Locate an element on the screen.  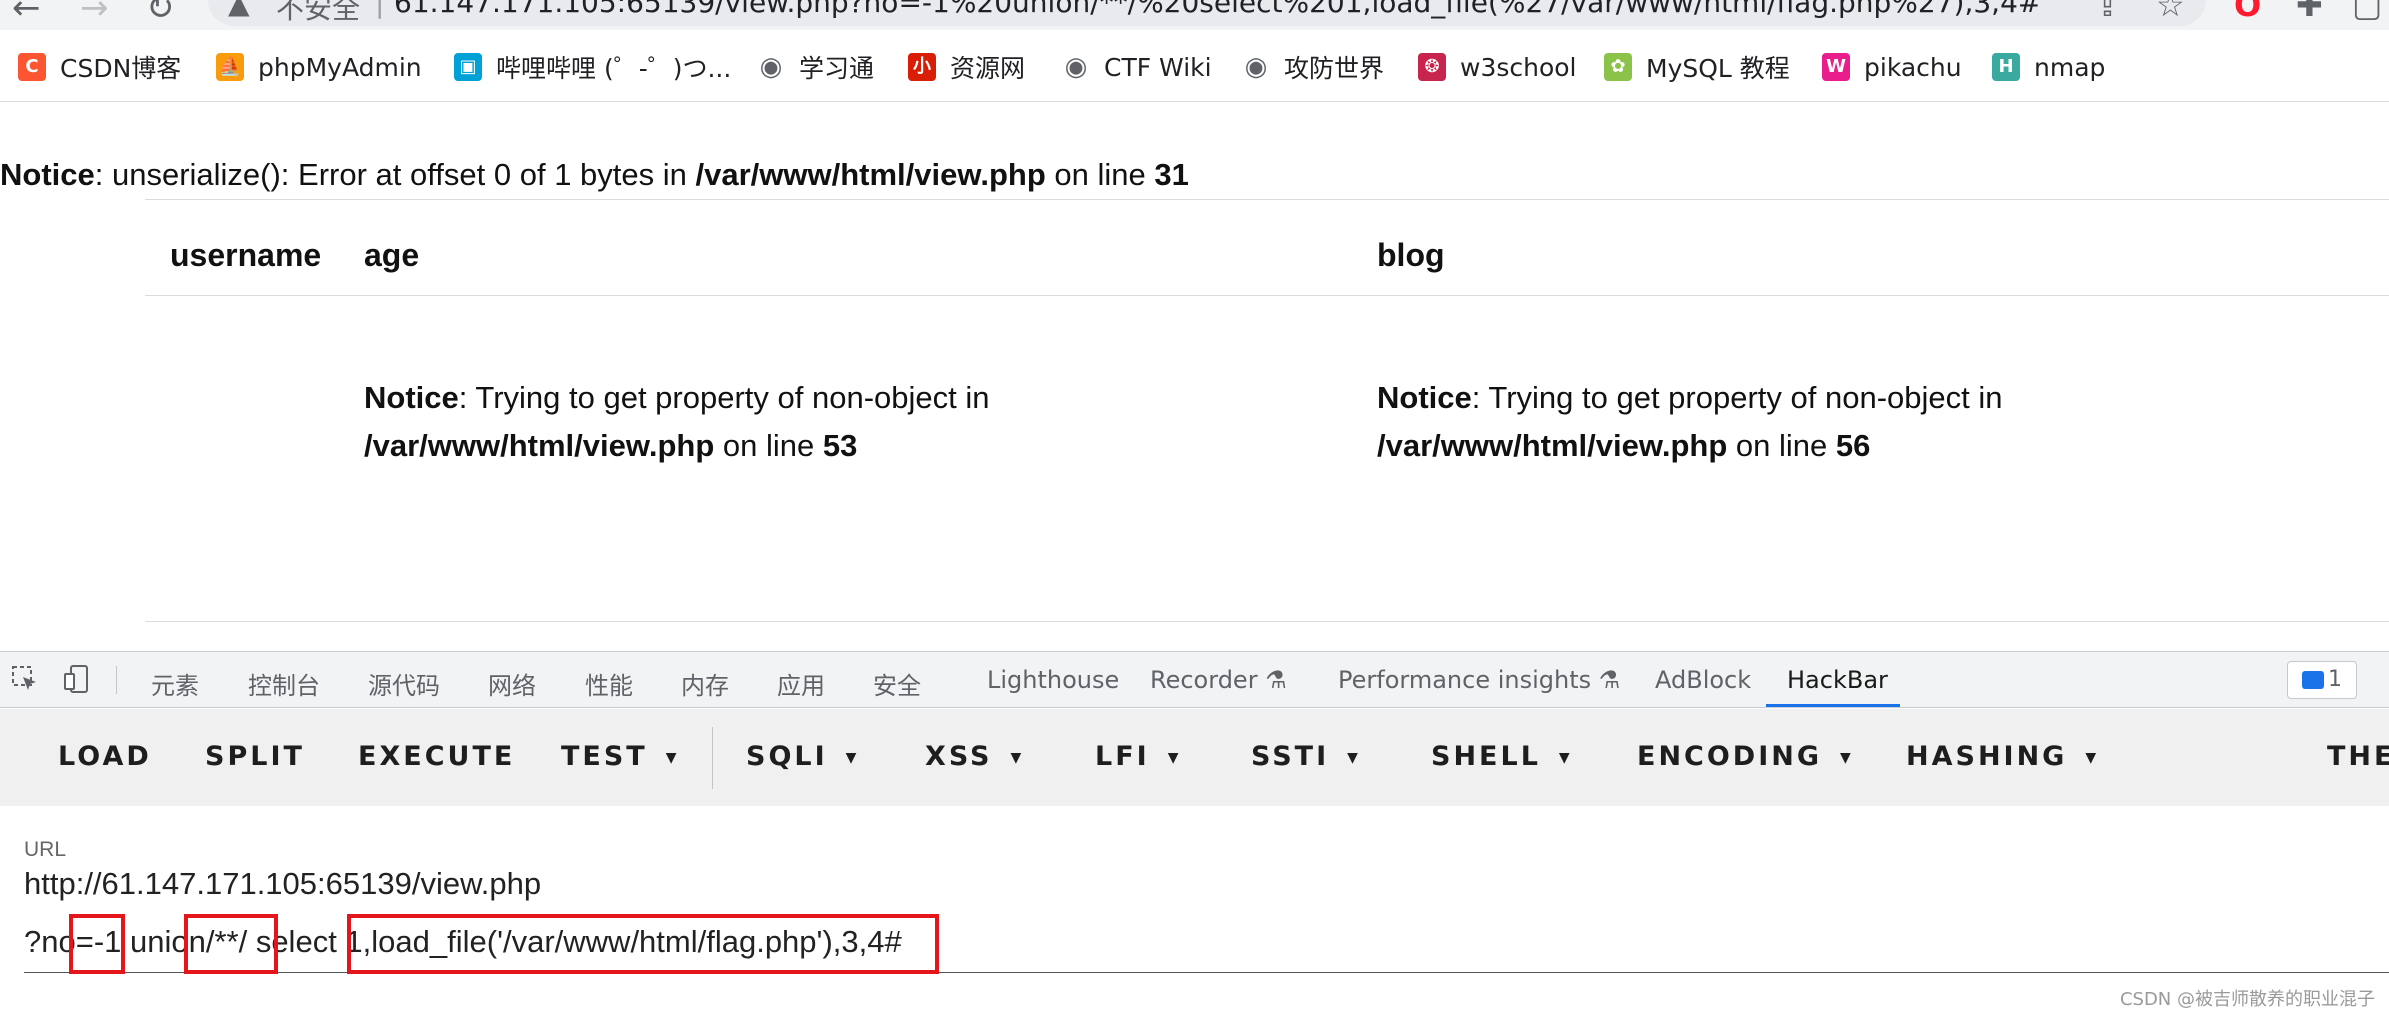
tab-network: 网络 is located at coordinates (512, 683).